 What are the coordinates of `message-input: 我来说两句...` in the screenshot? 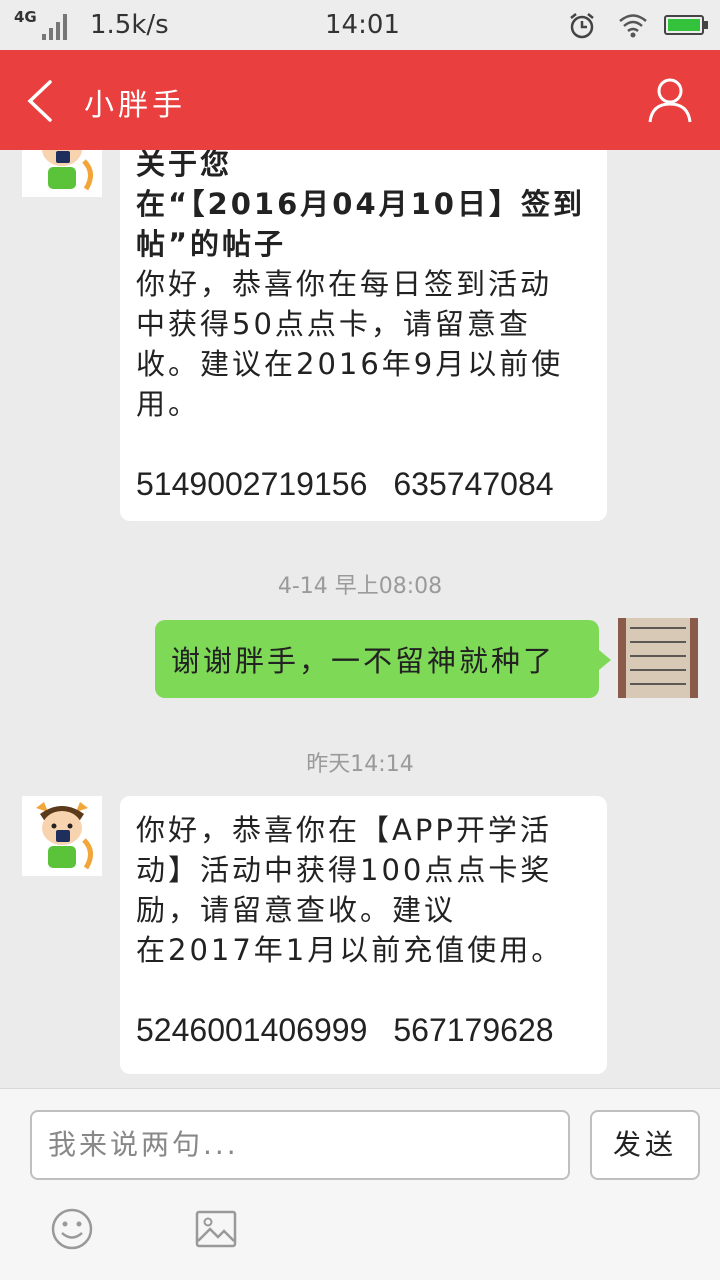 It's located at (300, 1145).